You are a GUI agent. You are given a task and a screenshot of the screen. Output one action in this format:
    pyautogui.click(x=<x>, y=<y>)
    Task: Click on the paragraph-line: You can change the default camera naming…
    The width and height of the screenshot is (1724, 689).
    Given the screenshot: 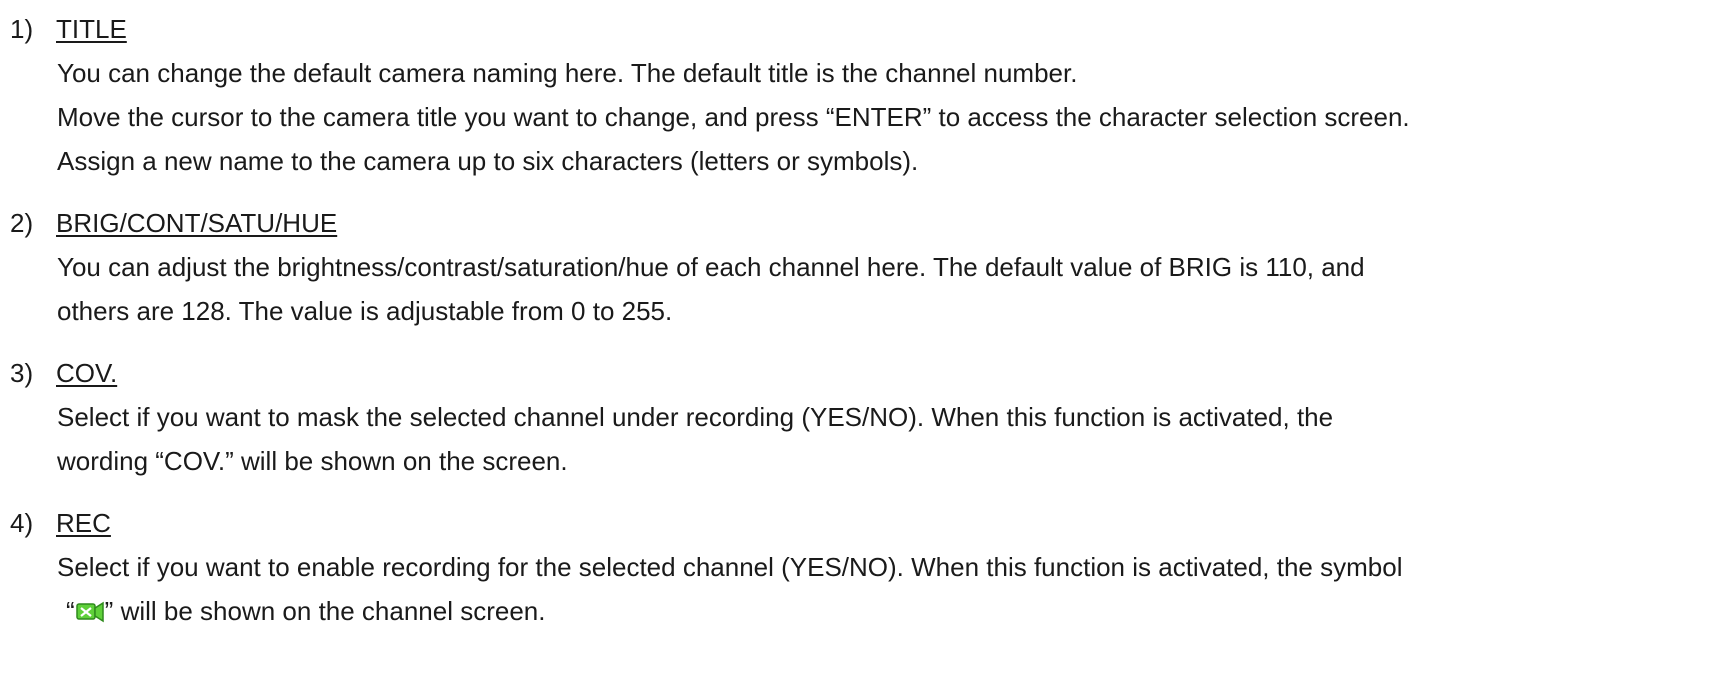 What is the action you would take?
    pyautogui.click(x=567, y=73)
    